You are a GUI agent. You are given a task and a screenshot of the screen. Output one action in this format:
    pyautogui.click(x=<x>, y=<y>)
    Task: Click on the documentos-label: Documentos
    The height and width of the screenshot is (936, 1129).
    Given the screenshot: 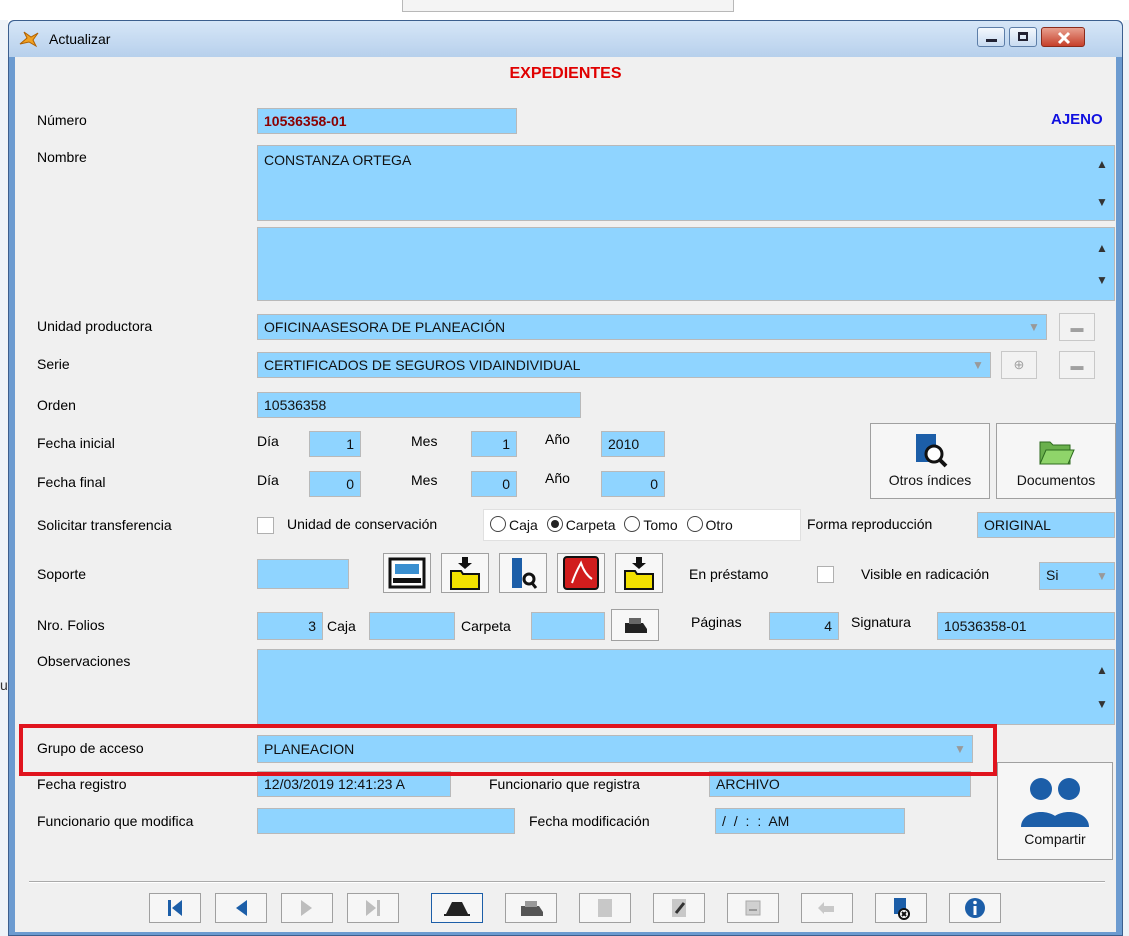 What is the action you would take?
    pyautogui.click(x=1056, y=480)
    